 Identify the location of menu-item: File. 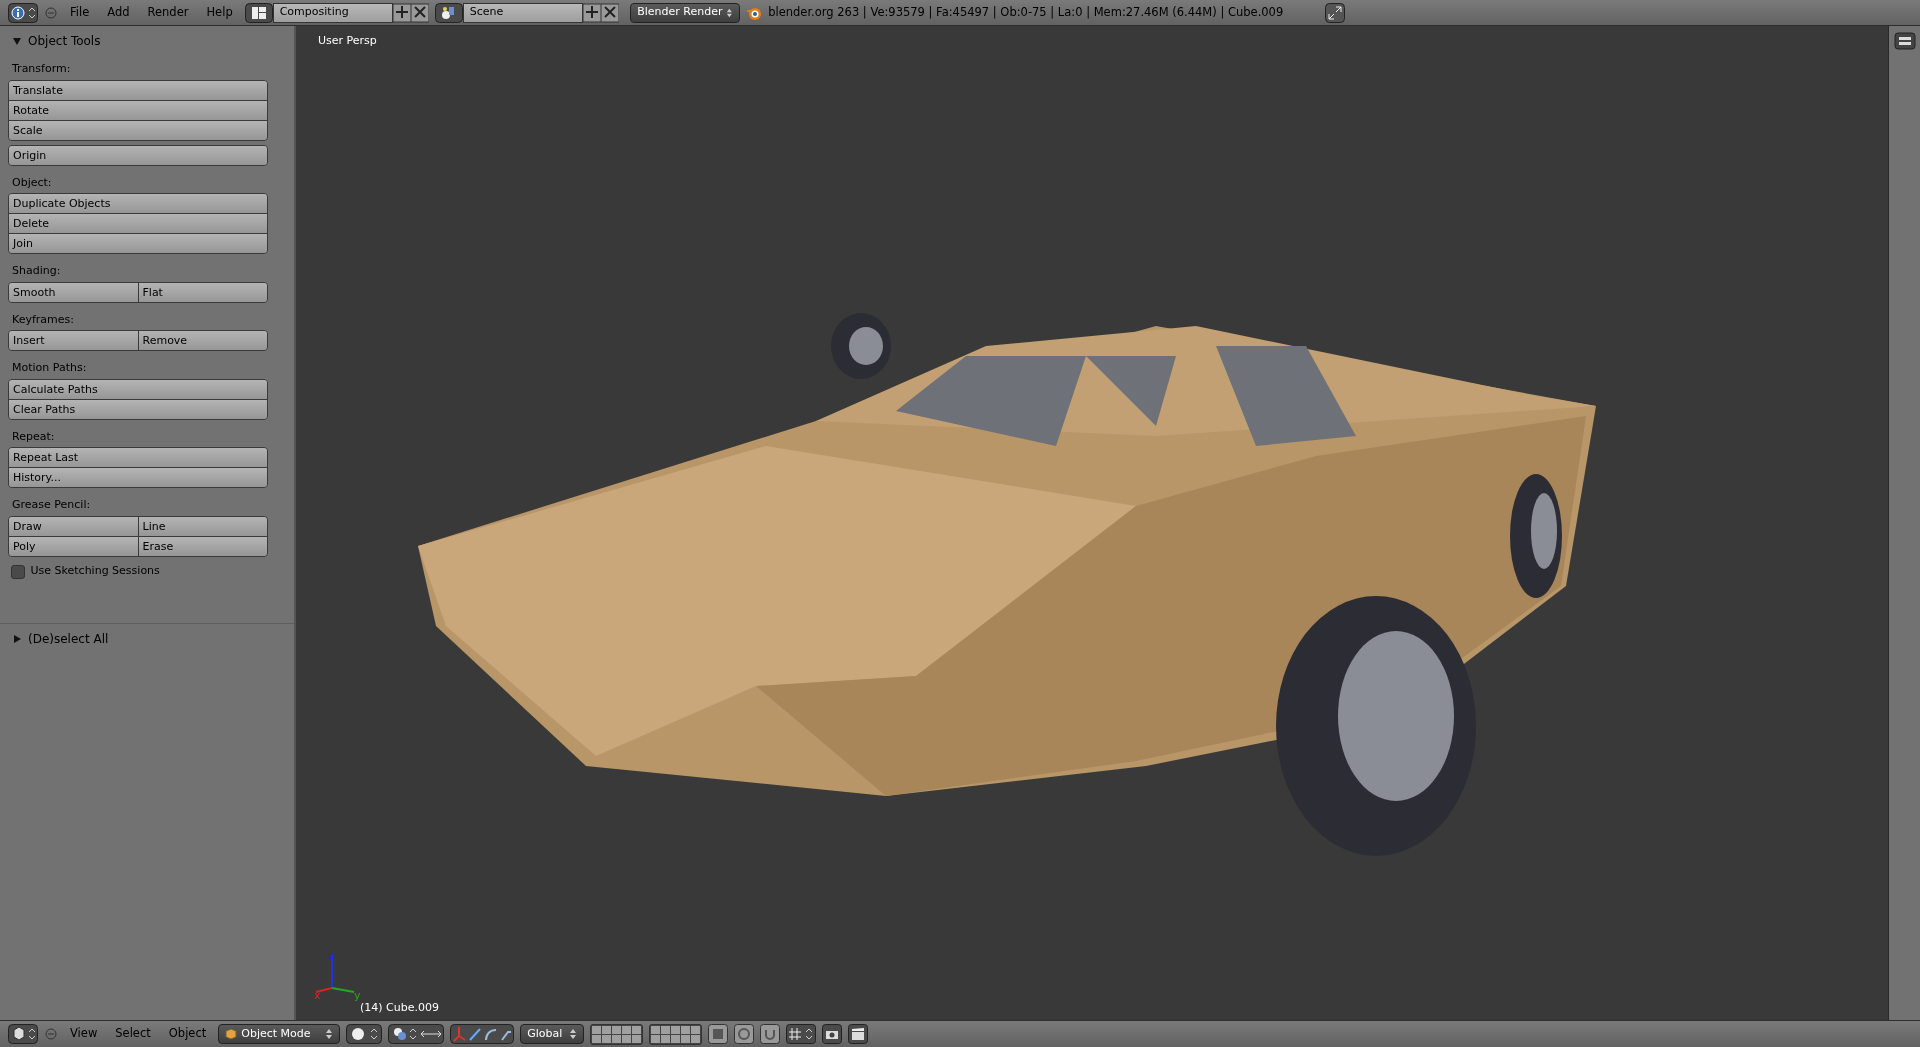
(80, 12).